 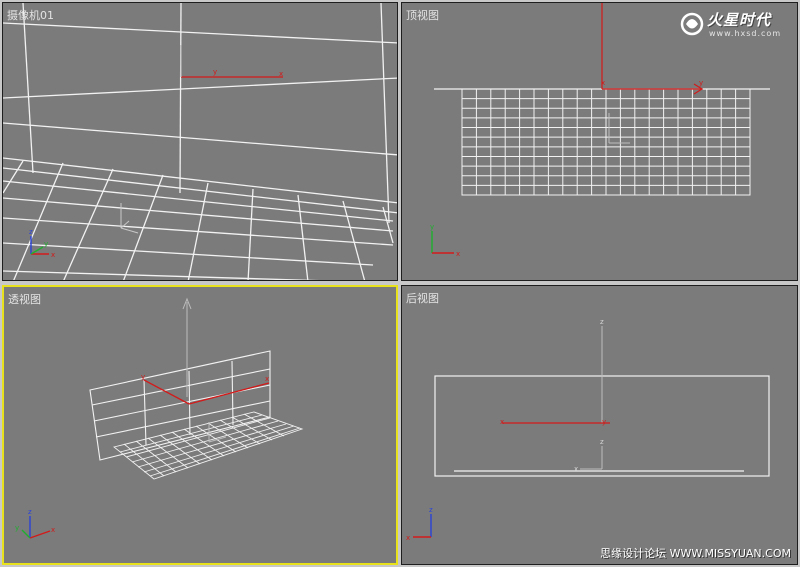 What do you see at coordinates (422, 15) in the screenshot?
I see `viewport-label-top: 顶视图` at bounding box center [422, 15].